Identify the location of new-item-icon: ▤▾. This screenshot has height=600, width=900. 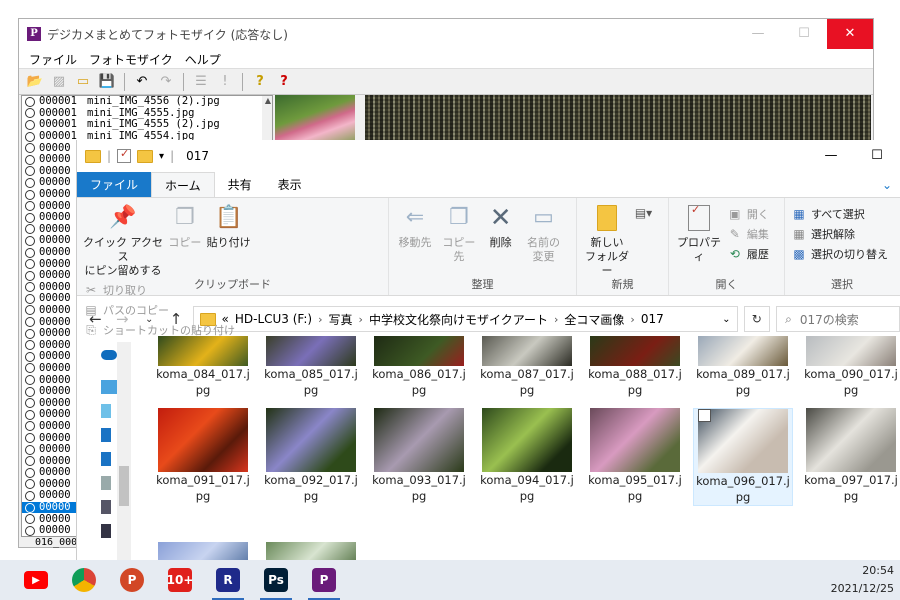
(643, 213).